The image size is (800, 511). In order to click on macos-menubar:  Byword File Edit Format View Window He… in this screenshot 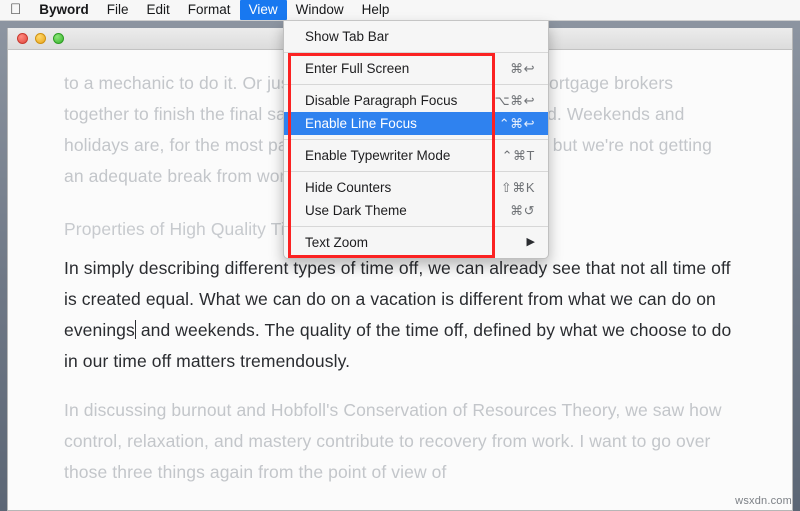, I will do `click(400, 10)`.